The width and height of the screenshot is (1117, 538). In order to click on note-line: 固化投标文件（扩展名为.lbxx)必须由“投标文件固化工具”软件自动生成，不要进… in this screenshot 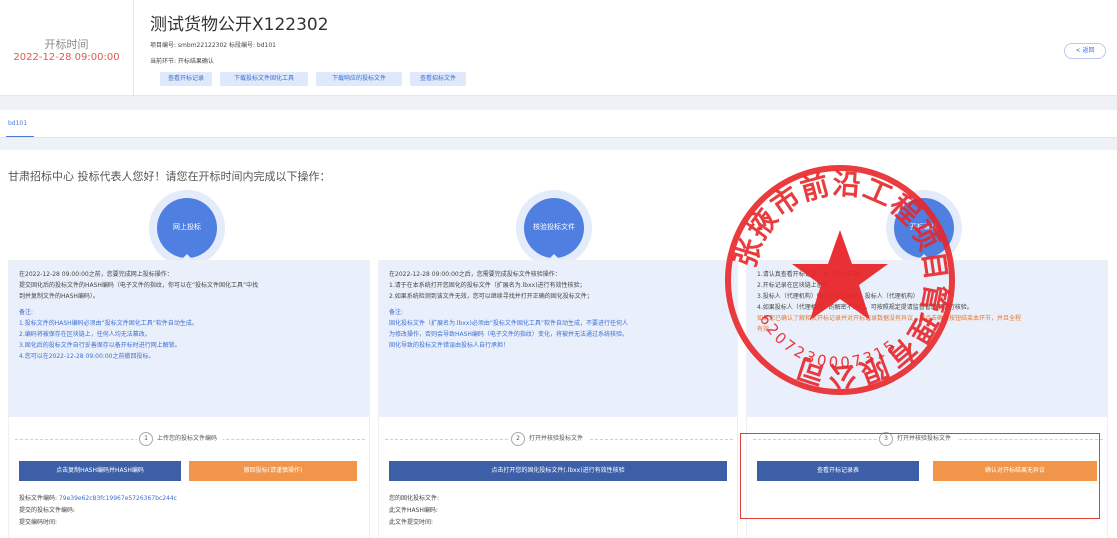, I will do `click(509, 323)`.